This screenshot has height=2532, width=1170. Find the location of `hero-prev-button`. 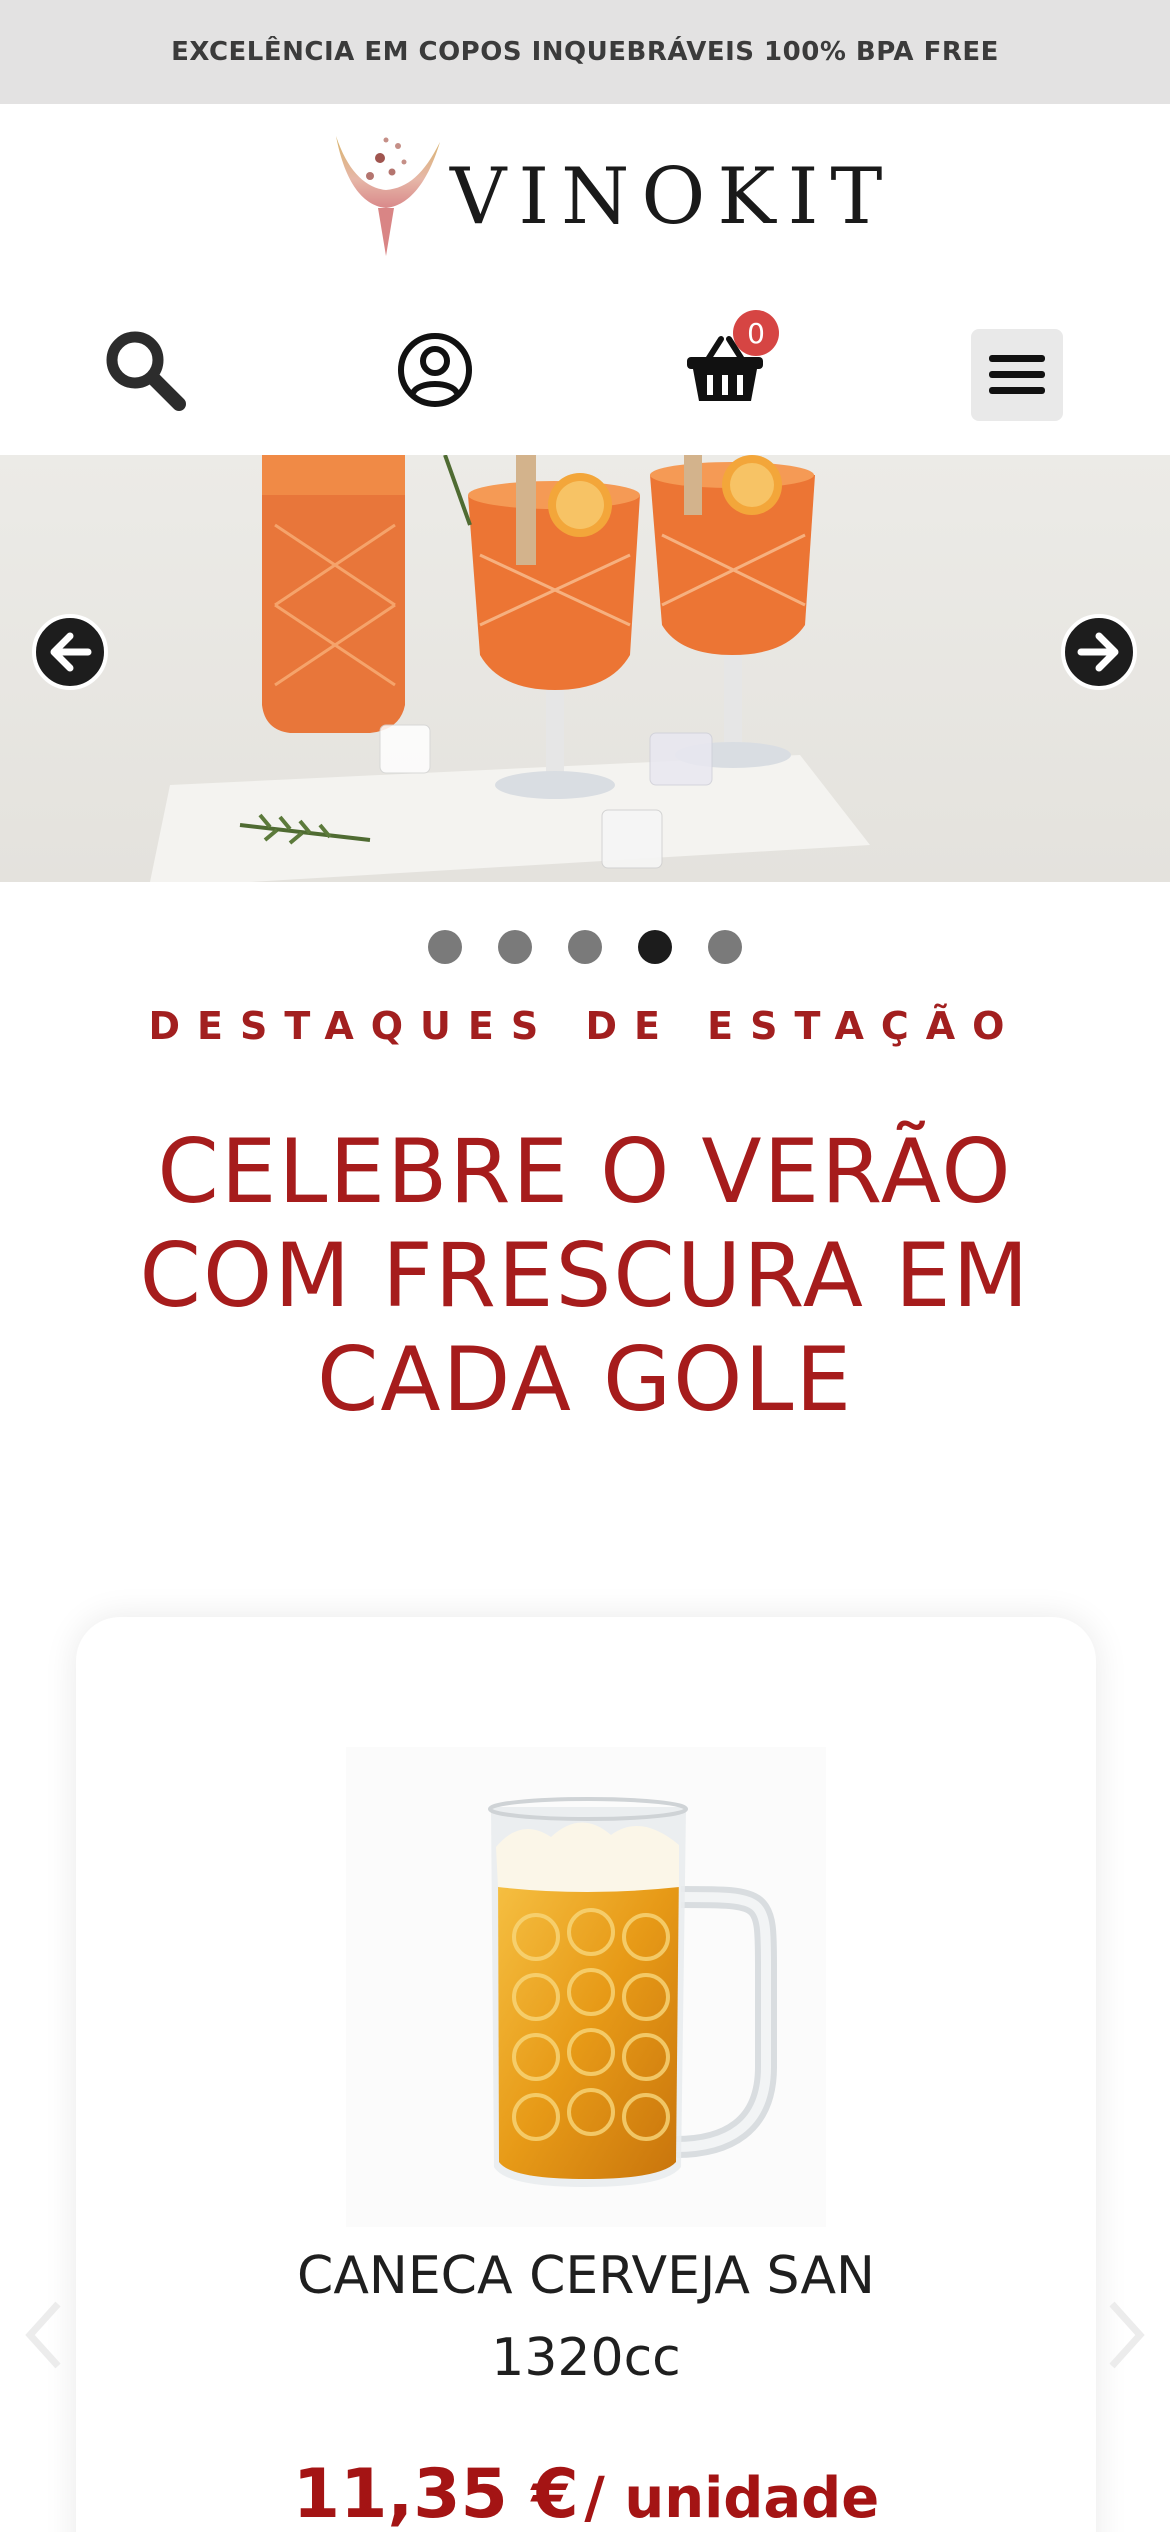

hero-prev-button is located at coordinates (70, 652).